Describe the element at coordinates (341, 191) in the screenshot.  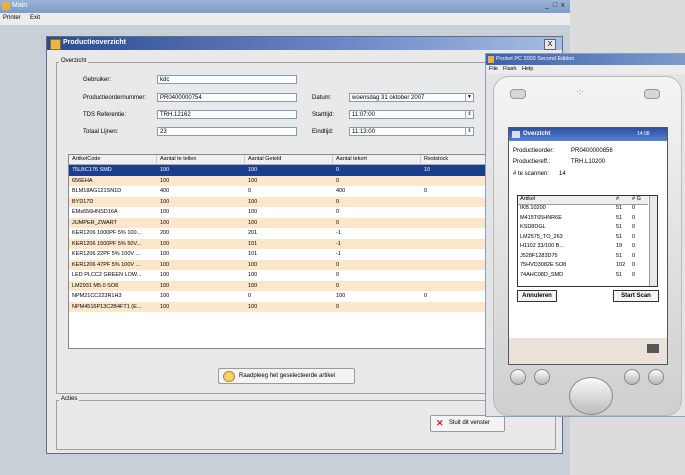
I see `table-cell: 400` at that location.